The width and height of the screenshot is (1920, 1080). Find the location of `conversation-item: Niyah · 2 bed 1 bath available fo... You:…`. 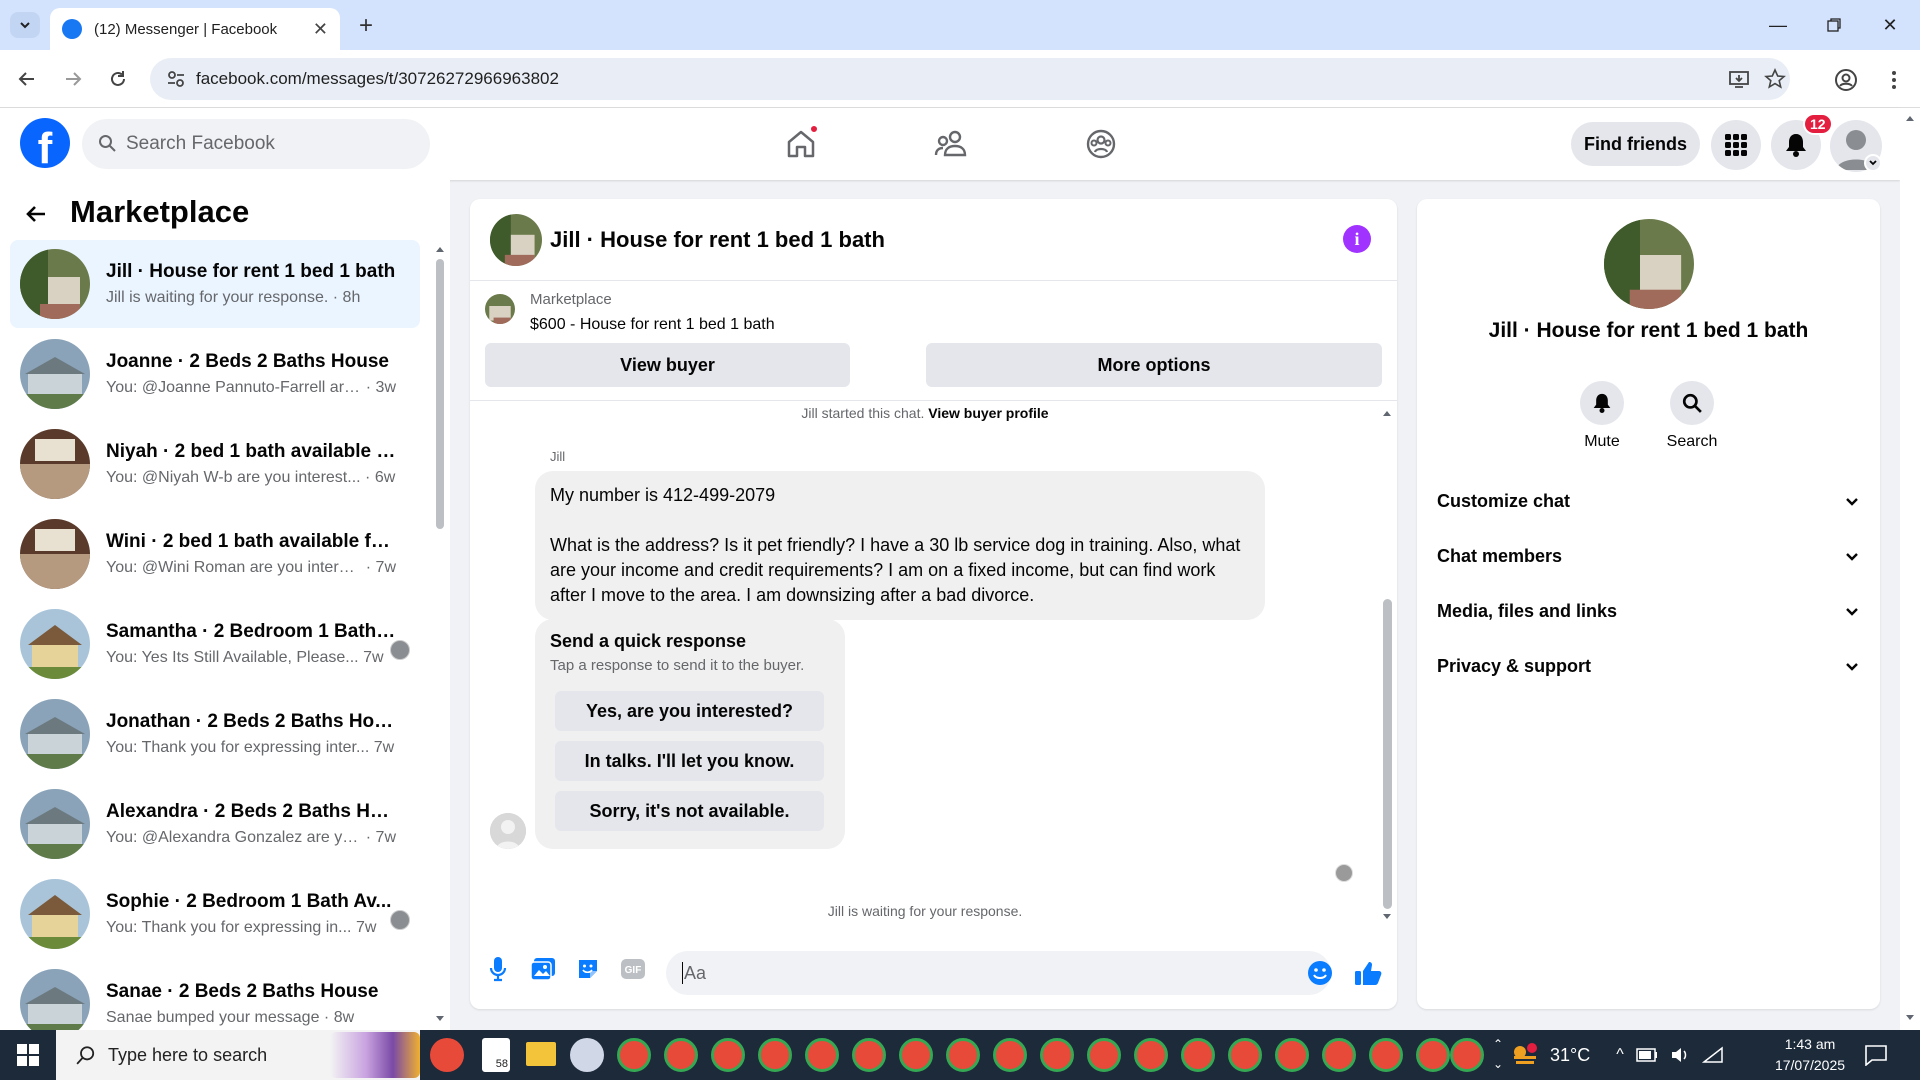

conversation-item: Niyah · 2 bed 1 bath available fo... You:… is located at coordinates (215, 464).